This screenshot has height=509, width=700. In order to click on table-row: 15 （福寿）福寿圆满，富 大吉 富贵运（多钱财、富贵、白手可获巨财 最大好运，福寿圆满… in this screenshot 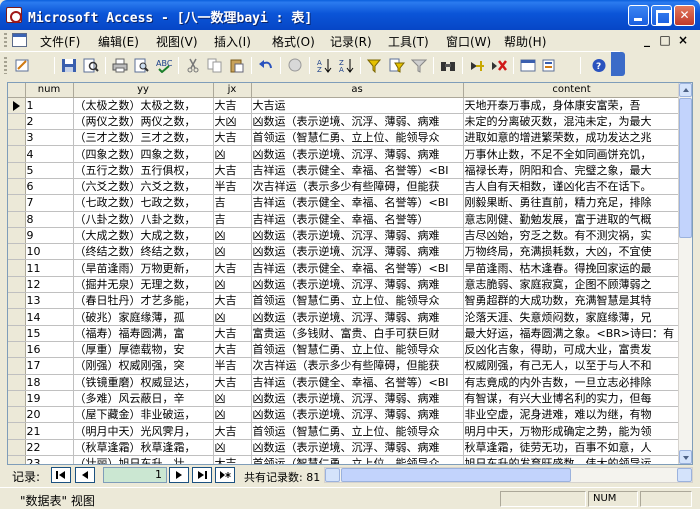, I will do `click(344, 333)`.